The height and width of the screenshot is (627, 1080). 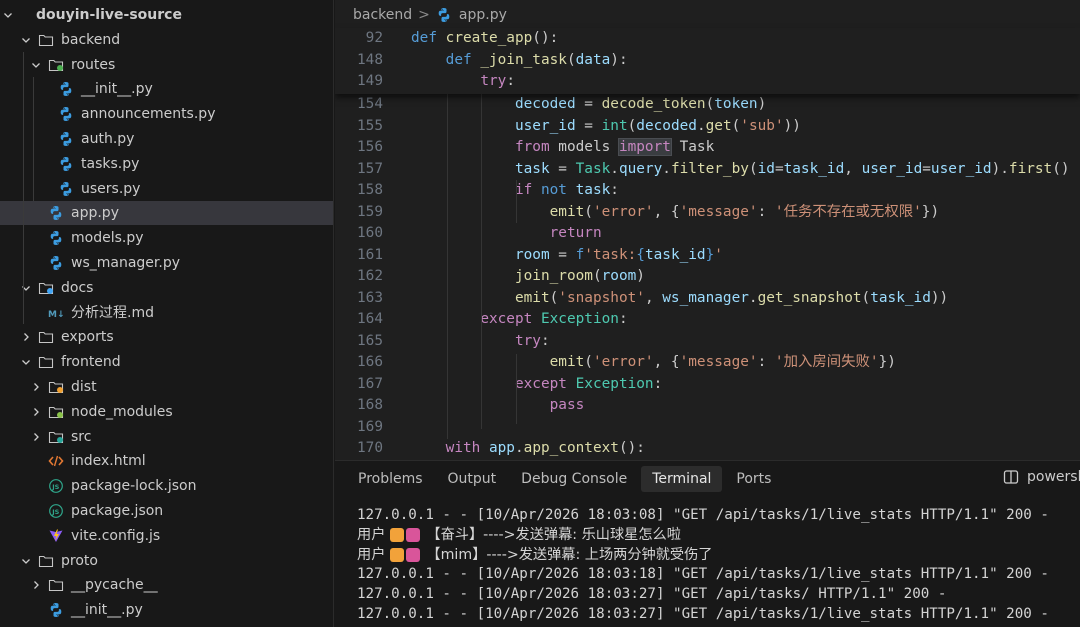 What do you see at coordinates (166, 189) in the screenshot?
I see `explorer-item: users.py` at bounding box center [166, 189].